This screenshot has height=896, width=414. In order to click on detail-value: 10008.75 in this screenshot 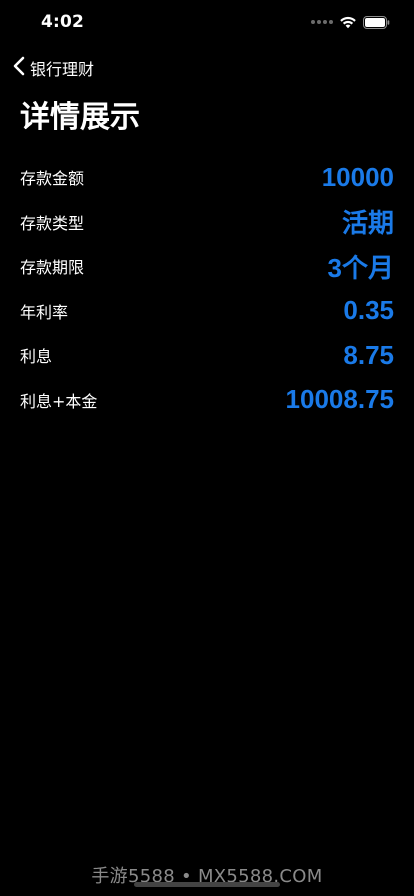, I will do `click(339, 399)`.